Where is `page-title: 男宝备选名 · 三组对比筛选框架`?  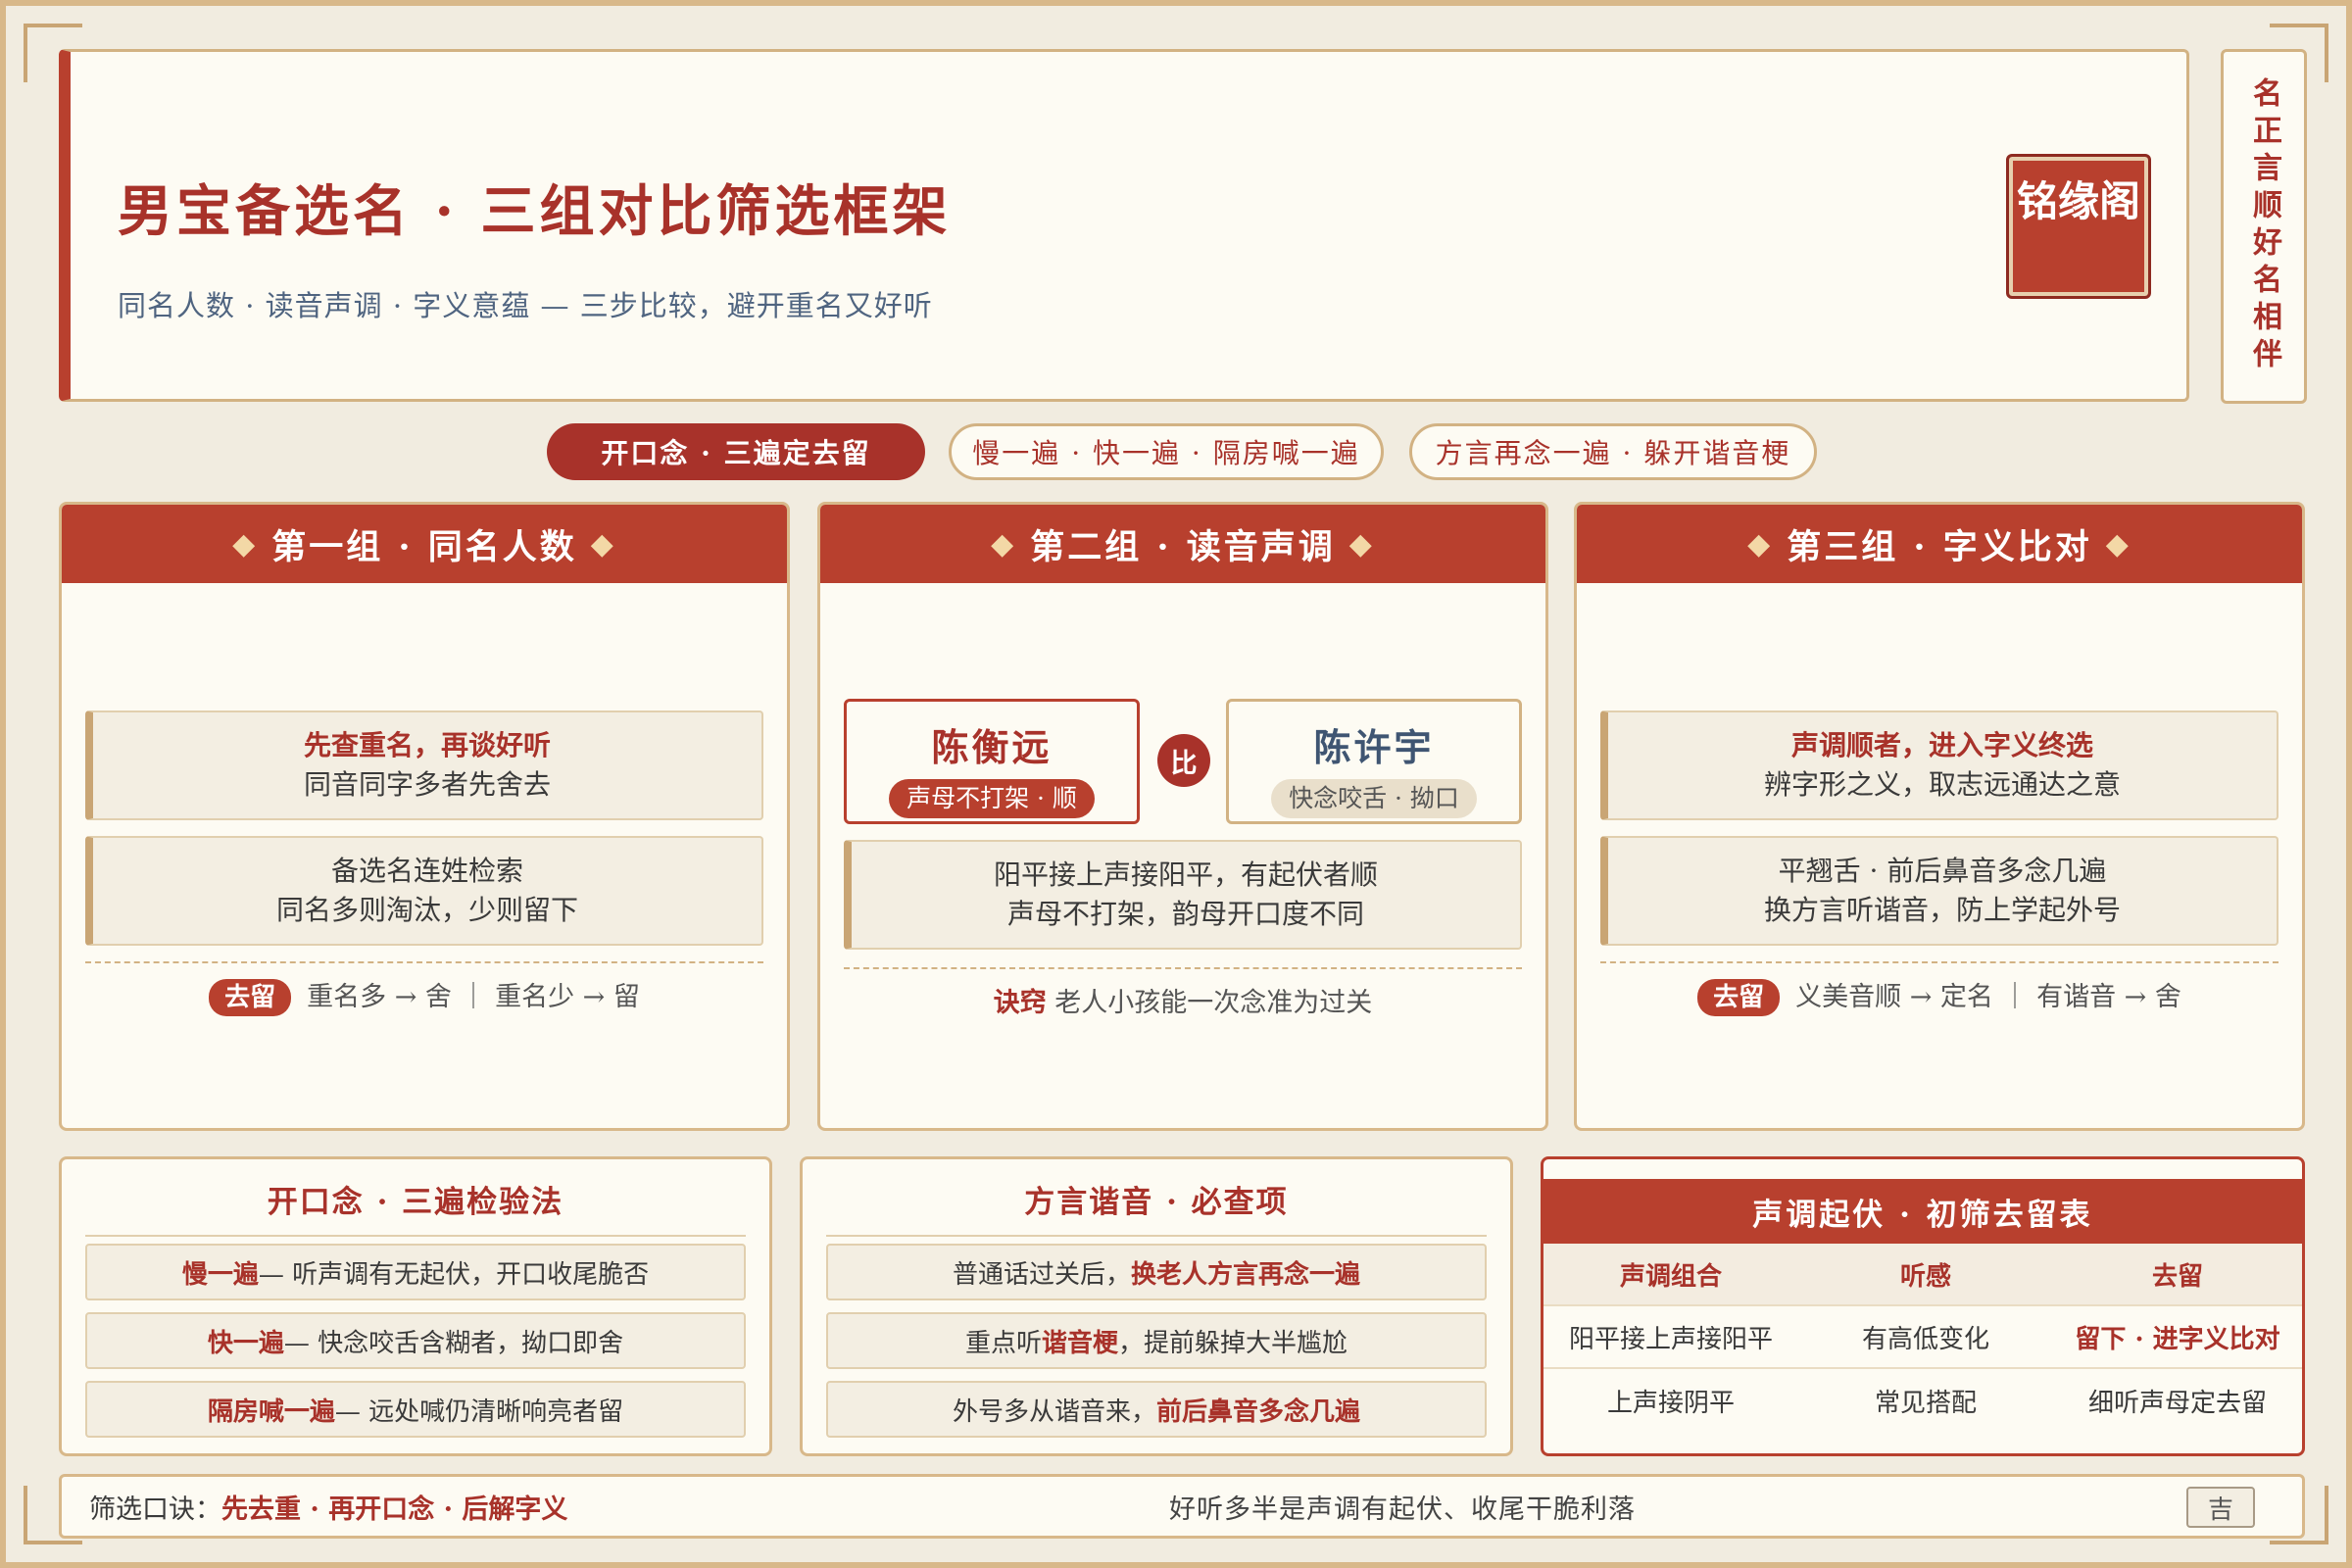 page-title: 男宝备选名 · 三组对比筛选框架 is located at coordinates (535, 211).